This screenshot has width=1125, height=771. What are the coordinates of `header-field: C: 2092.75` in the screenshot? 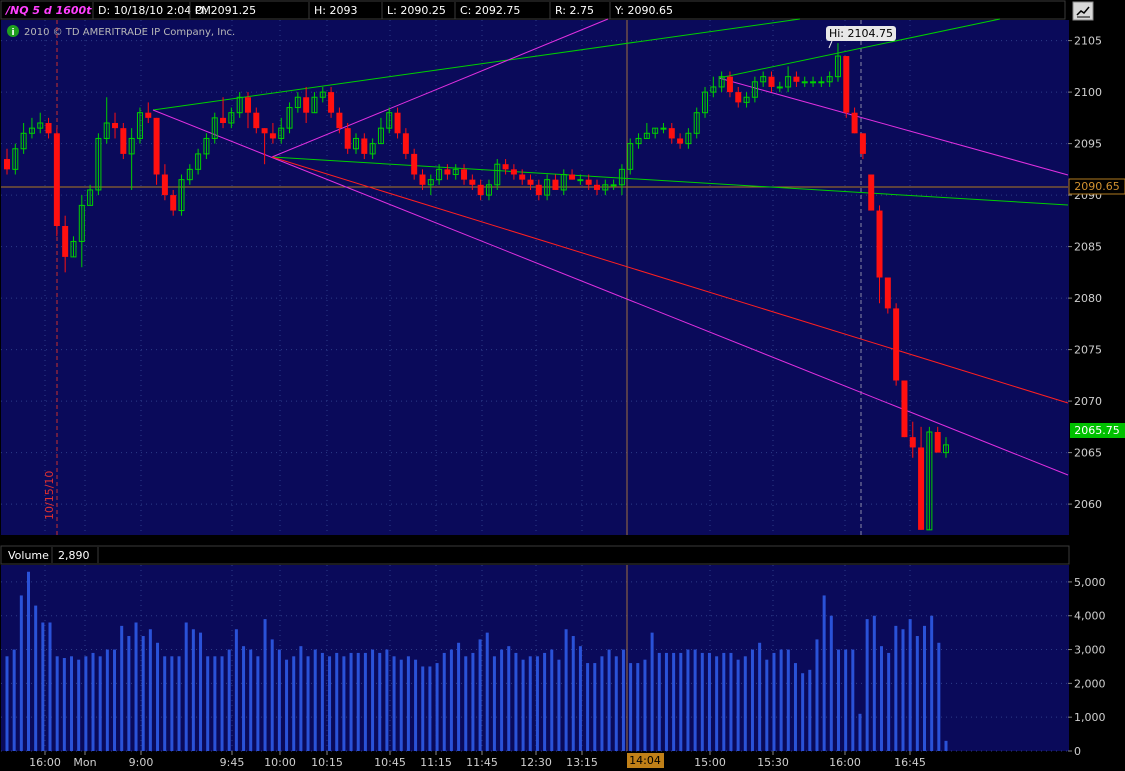 It's located at (490, 10).